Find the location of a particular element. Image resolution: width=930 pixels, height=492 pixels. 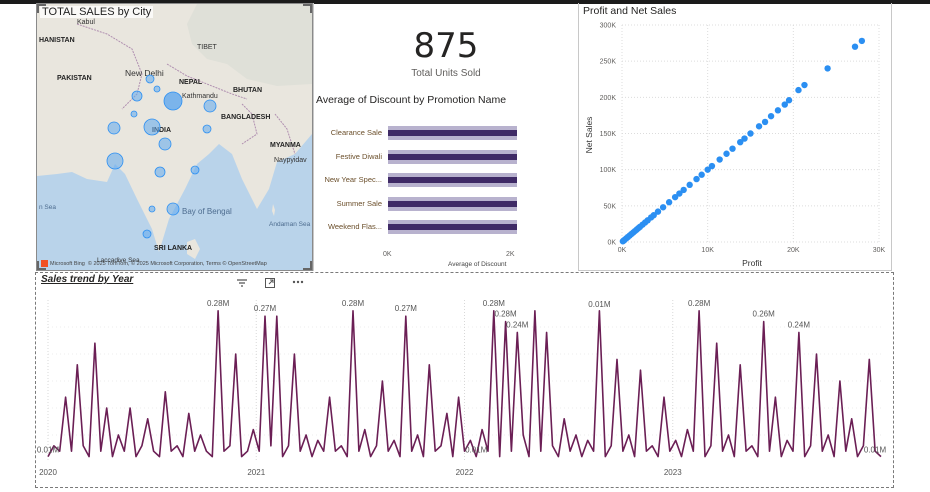

scatter-y-tick: 50K is located at coordinates (610, 206).